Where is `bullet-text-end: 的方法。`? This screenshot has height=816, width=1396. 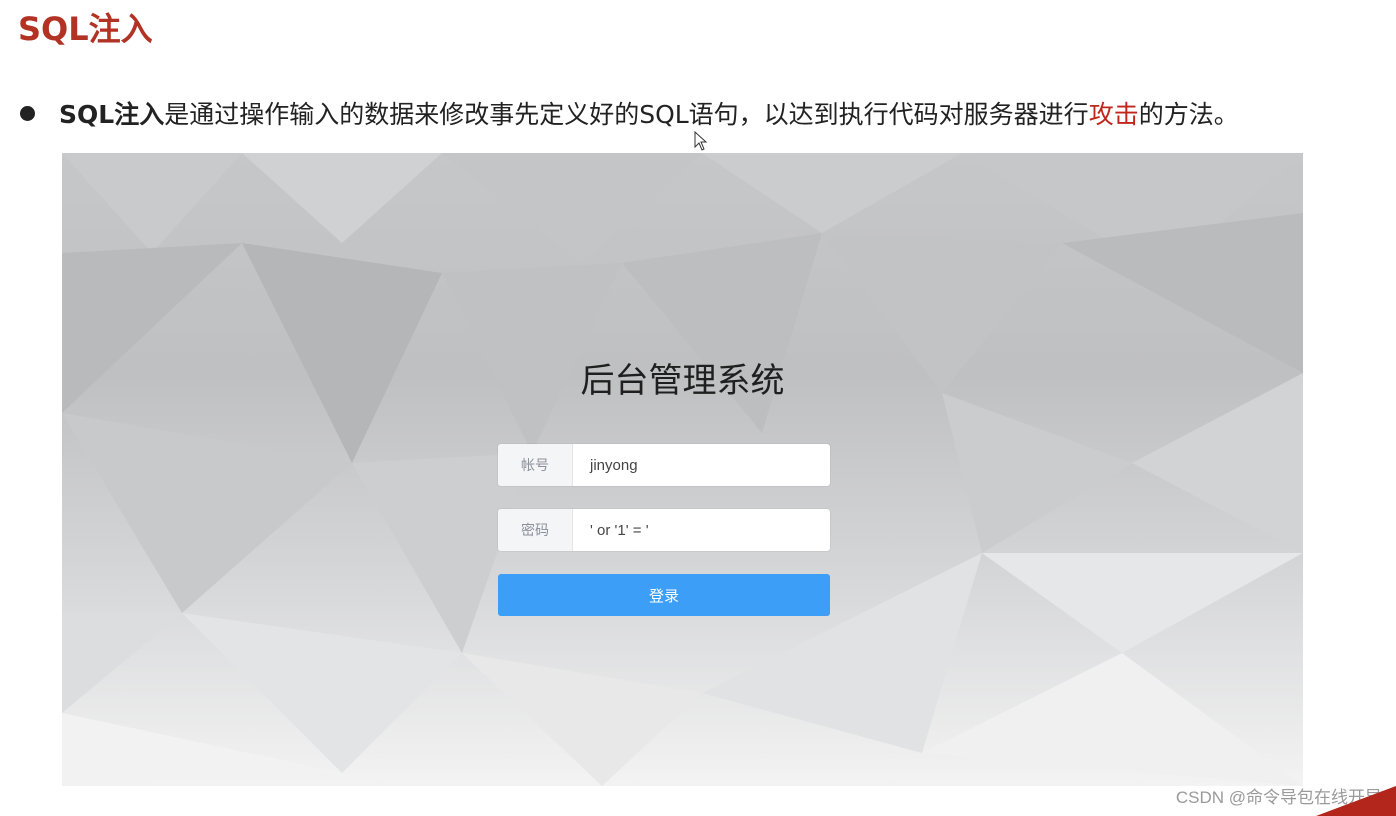 bullet-text-end: 的方法。 is located at coordinates (1188, 114).